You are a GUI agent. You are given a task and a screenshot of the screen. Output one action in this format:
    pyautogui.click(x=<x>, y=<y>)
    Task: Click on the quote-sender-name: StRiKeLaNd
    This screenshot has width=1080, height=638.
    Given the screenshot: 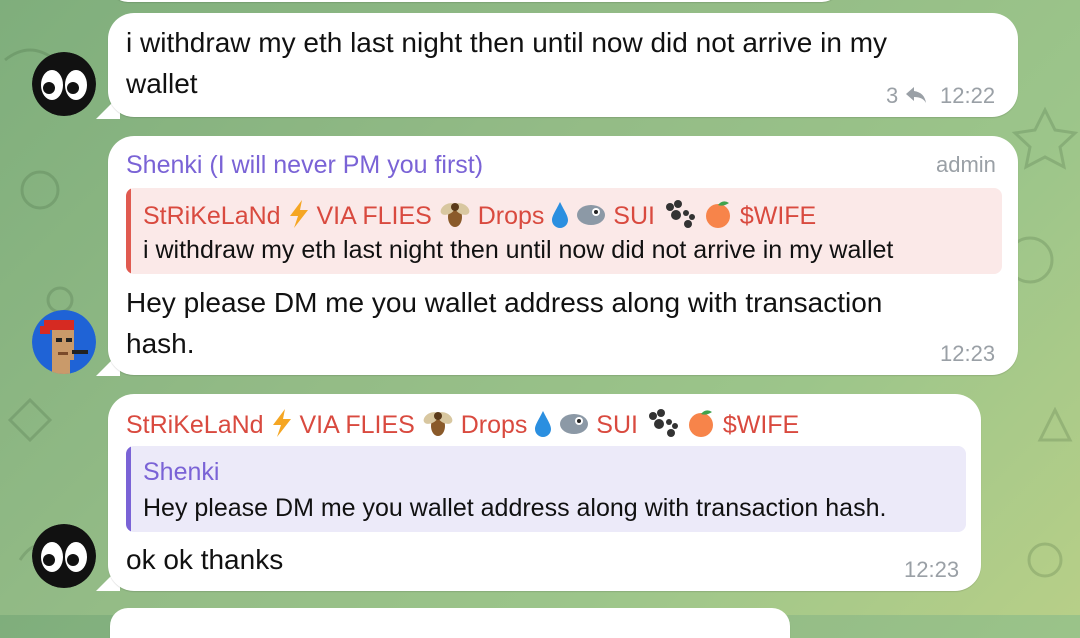 What is the action you would take?
    pyautogui.click(x=212, y=216)
    